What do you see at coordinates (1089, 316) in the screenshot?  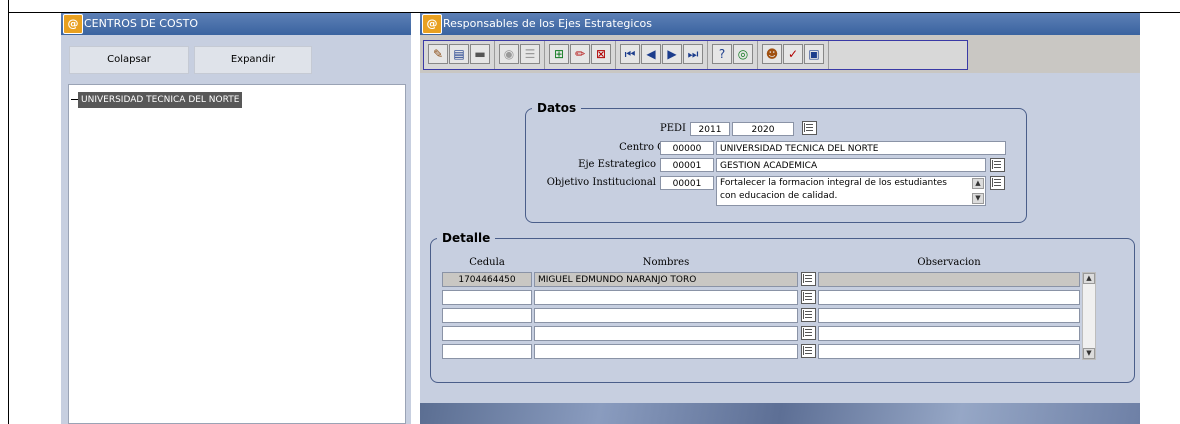 I see `detalle-scrollbar: ▲ ▼` at bounding box center [1089, 316].